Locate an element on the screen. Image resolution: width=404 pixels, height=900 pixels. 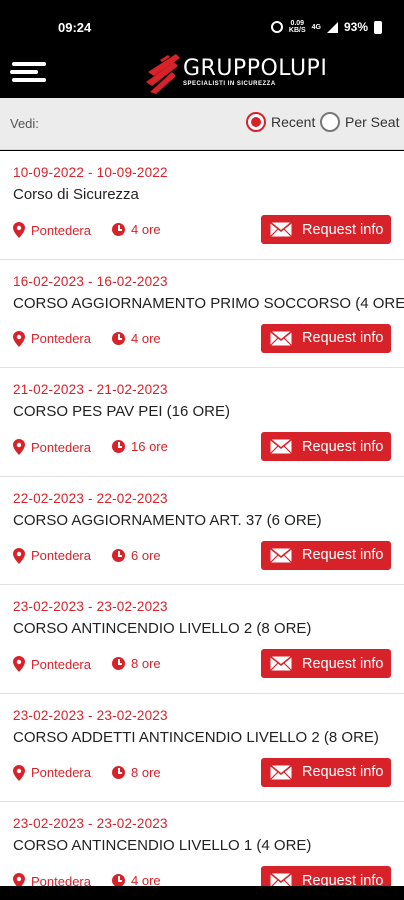
status-icons: 0.09 KB/S 4G 93% is located at coordinates (326, 27).